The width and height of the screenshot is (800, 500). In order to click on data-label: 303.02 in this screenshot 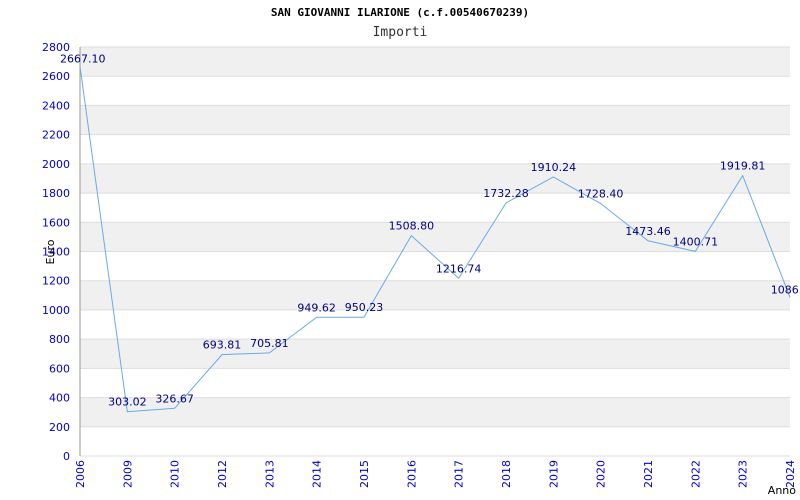, I will do `click(127, 402)`.